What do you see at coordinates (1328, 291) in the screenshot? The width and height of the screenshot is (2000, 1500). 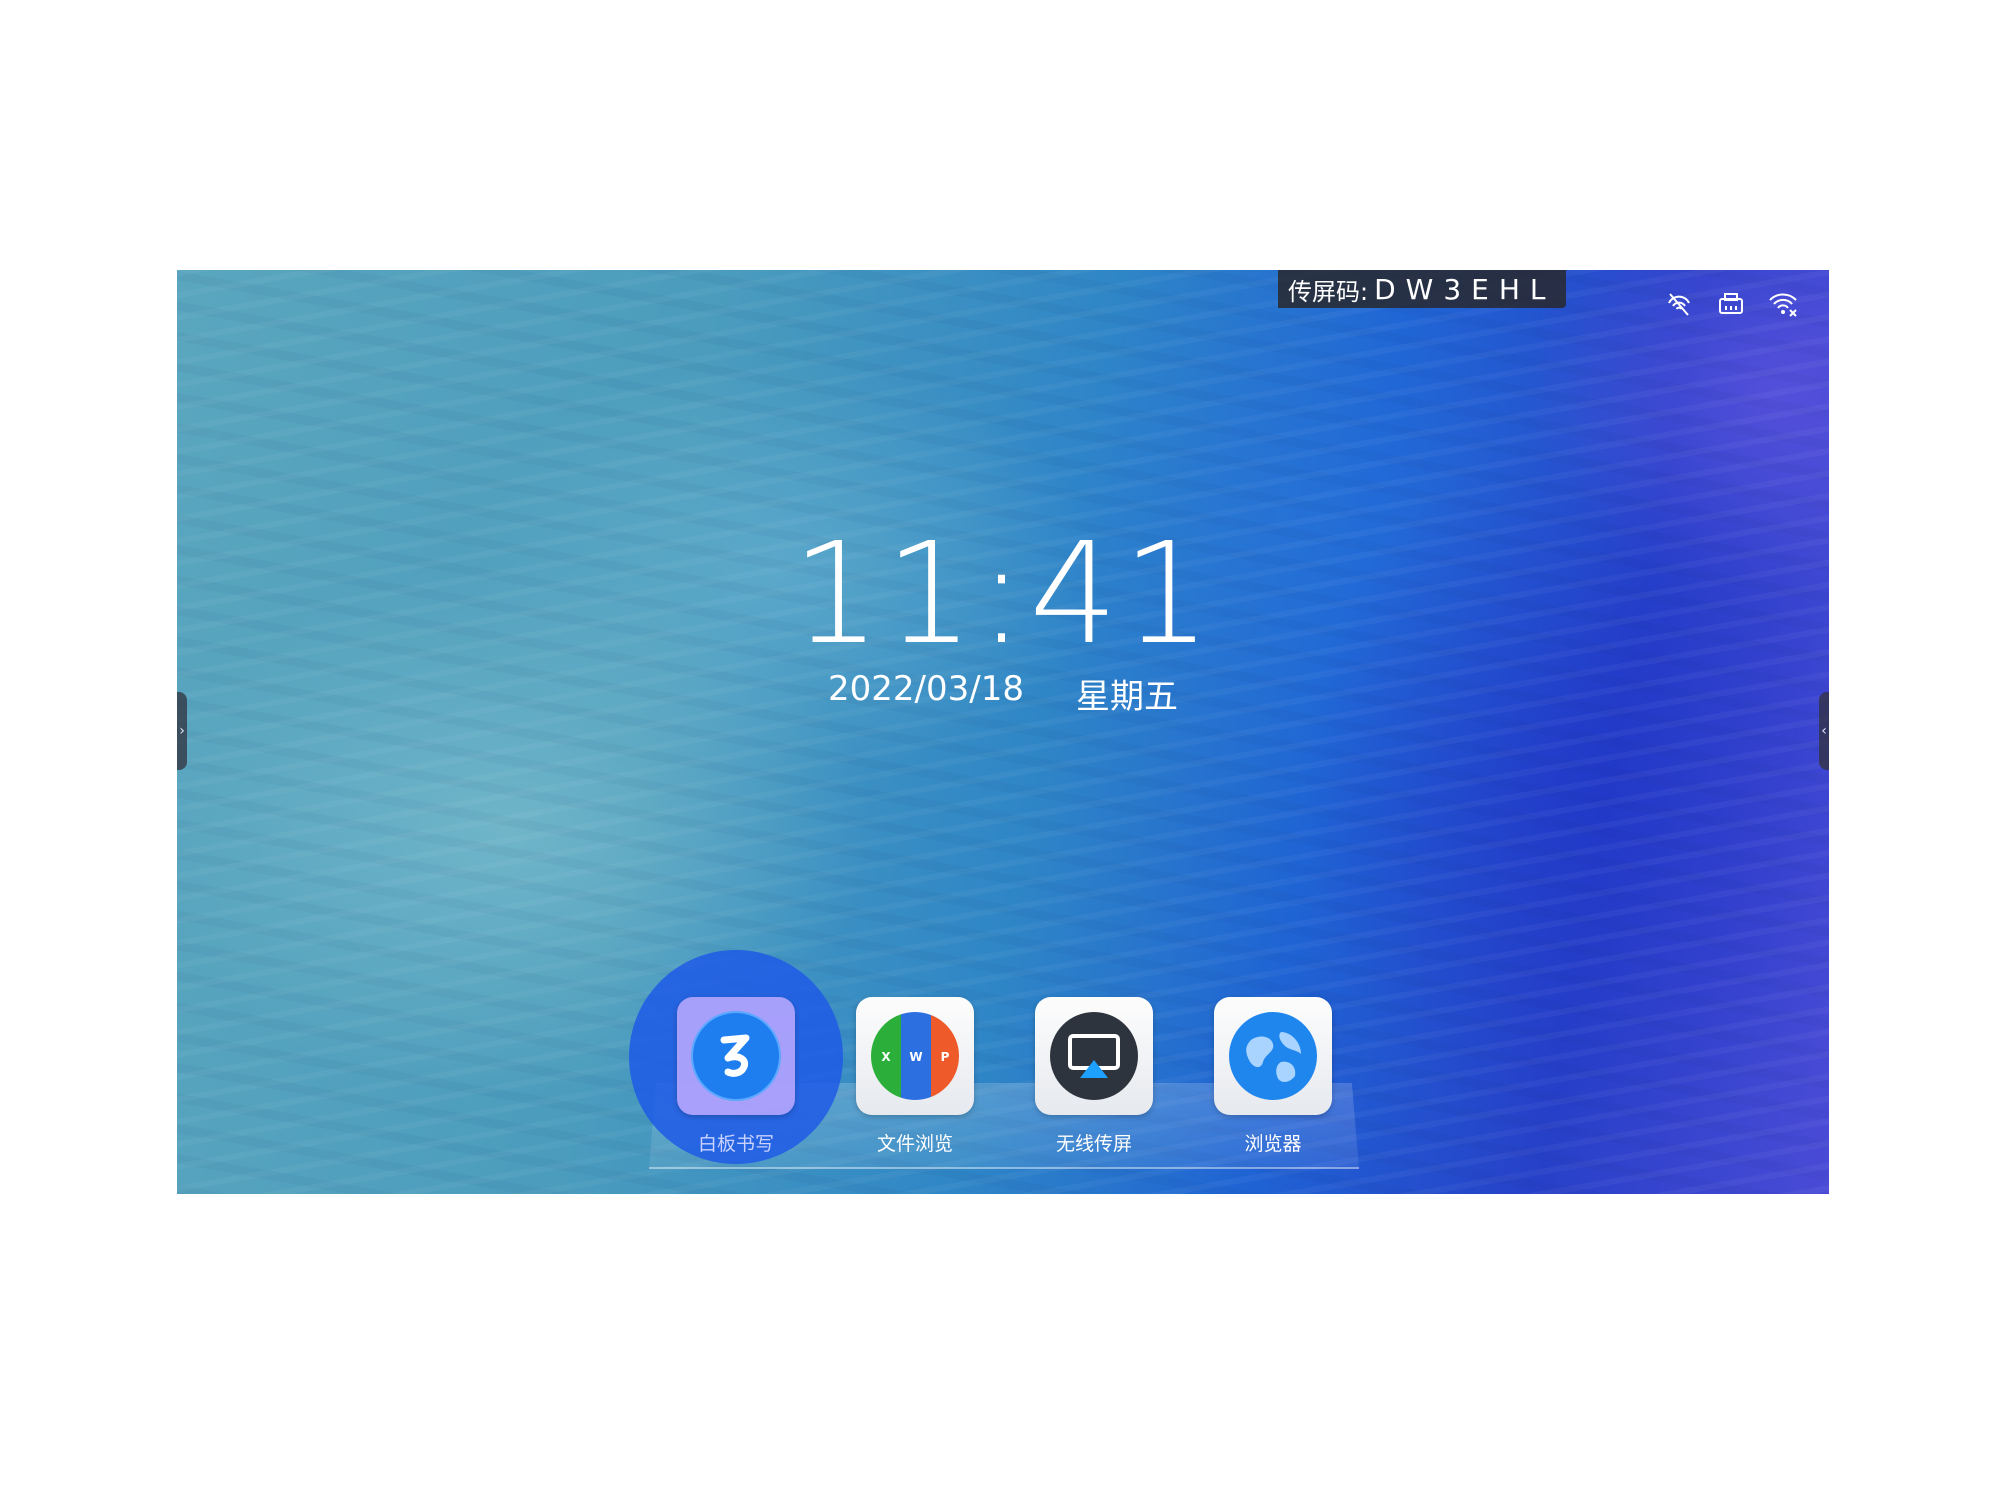 I see `cast-code-label: 传屏码:` at bounding box center [1328, 291].